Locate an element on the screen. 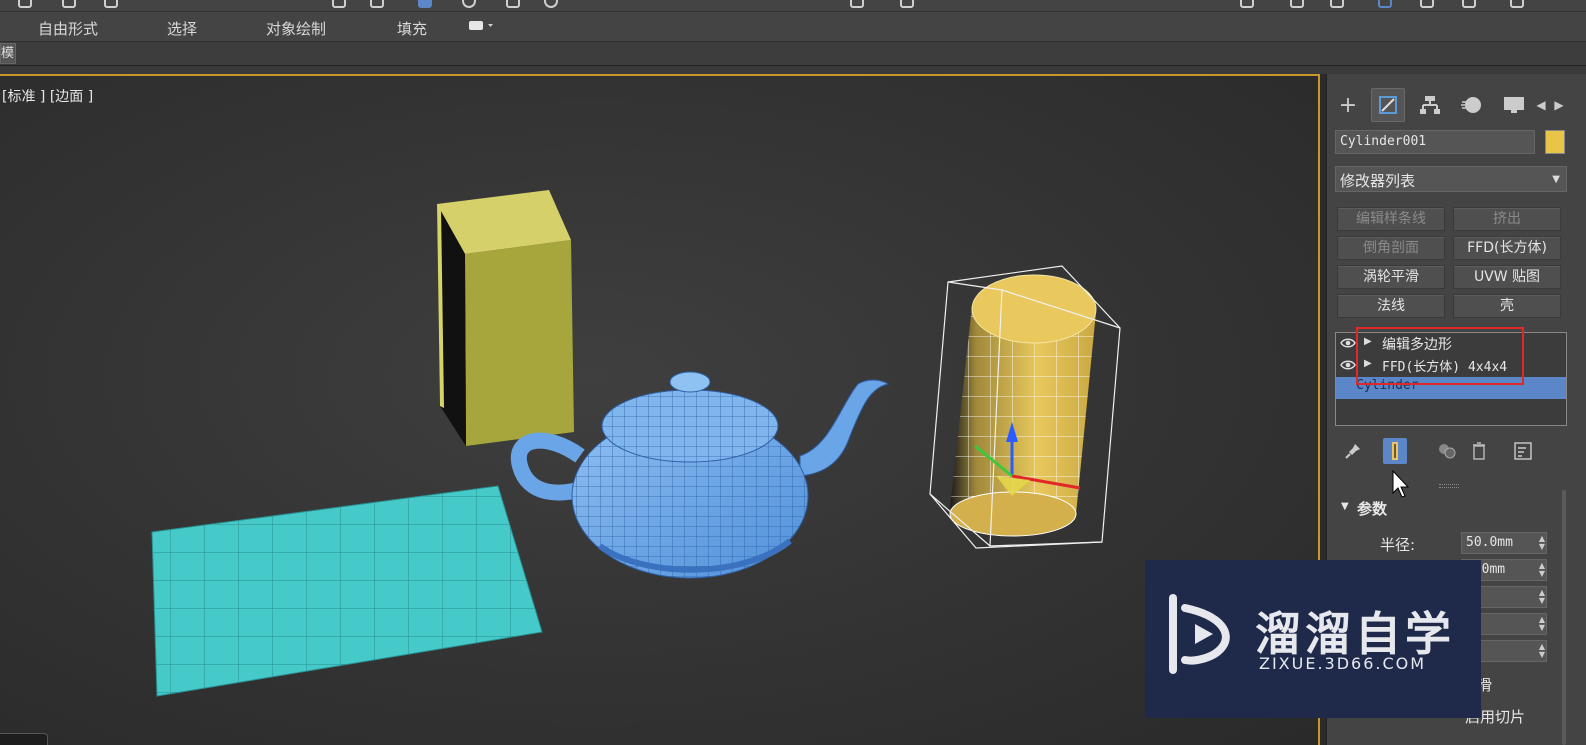 Image resolution: width=1586 pixels, height=745 pixels. modifier-list-label: 修改器列表 is located at coordinates (1378, 181).